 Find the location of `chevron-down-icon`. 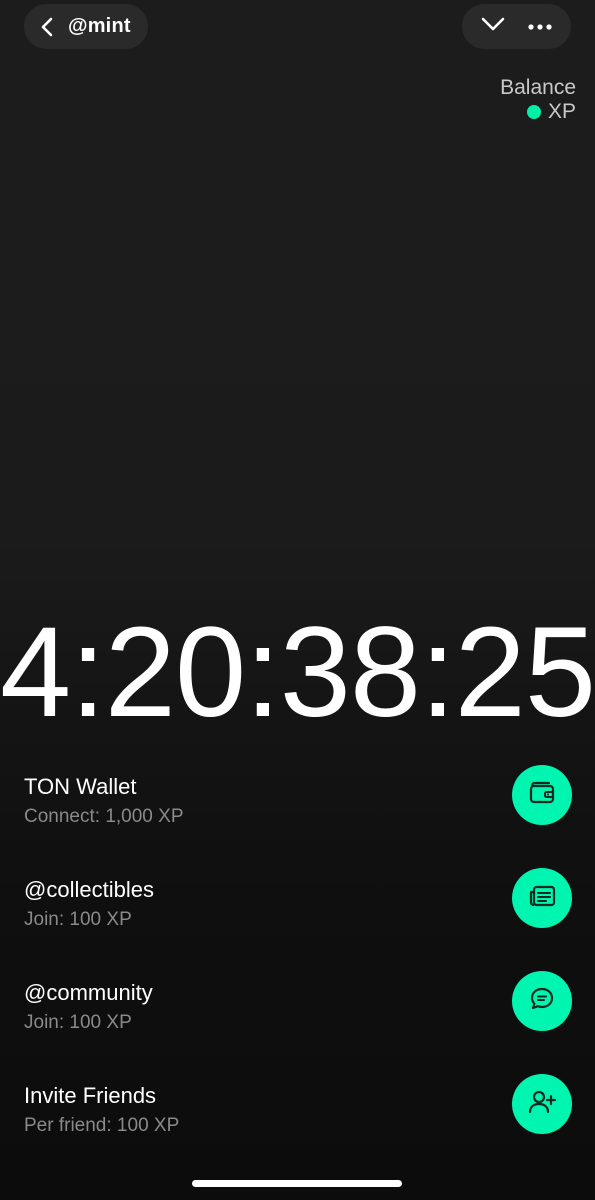

chevron-down-icon is located at coordinates (493, 26).